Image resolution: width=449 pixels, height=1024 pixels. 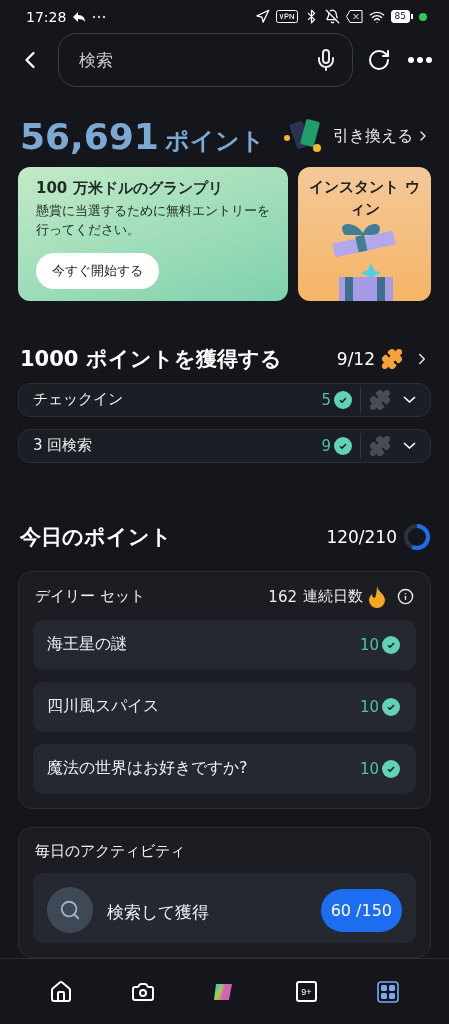 I want to click on grid-icon, so click(x=388, y=991).